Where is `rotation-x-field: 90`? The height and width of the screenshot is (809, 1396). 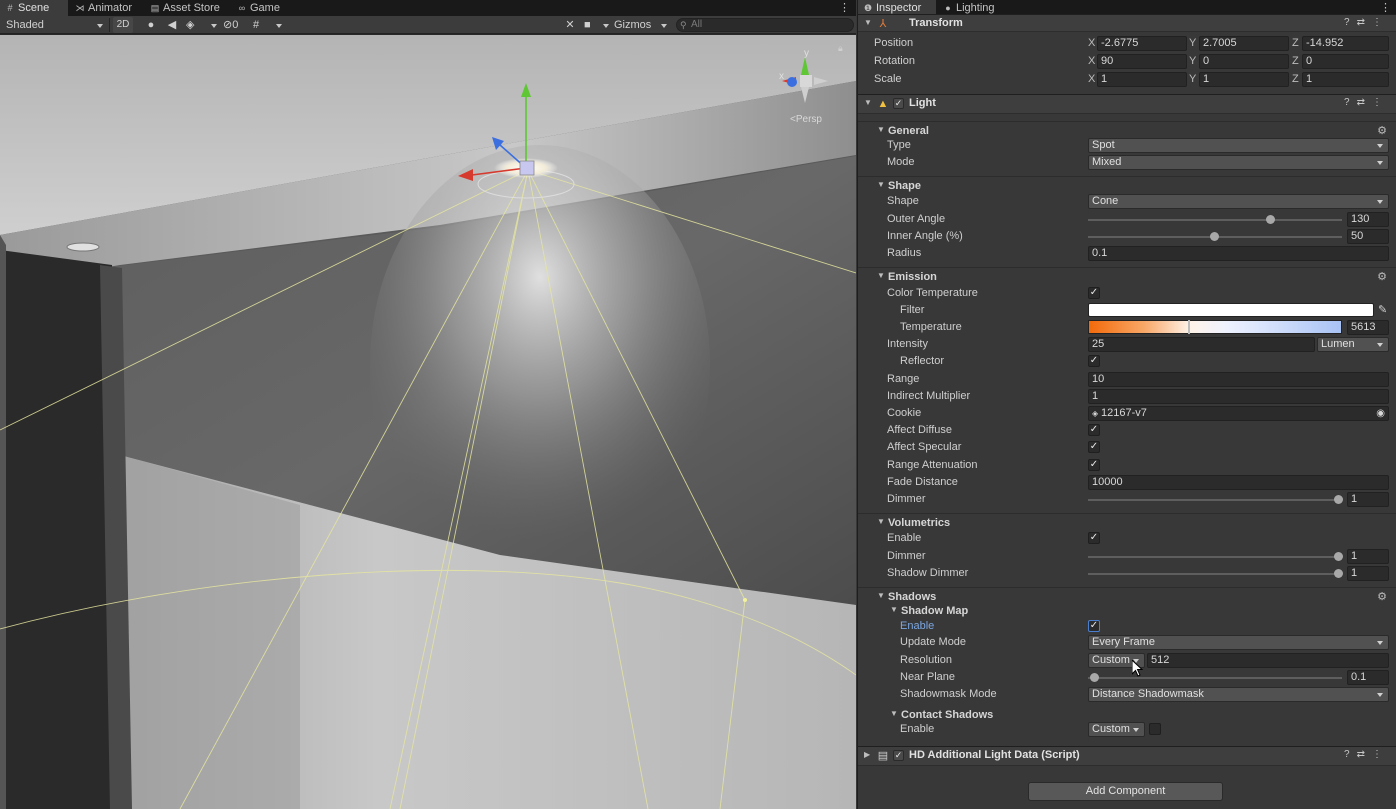 rotation-x-field: 90 is located at coordinates (1142, 61).